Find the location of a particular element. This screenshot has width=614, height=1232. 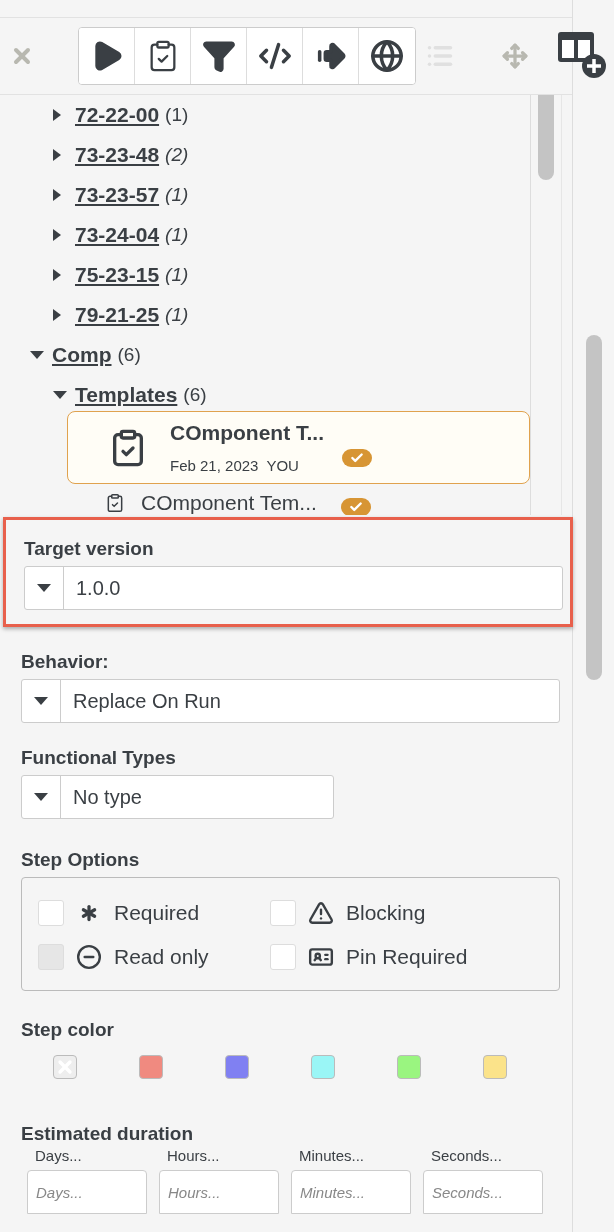

option-checkbox: Blocking is located at coordinates (406, 913).